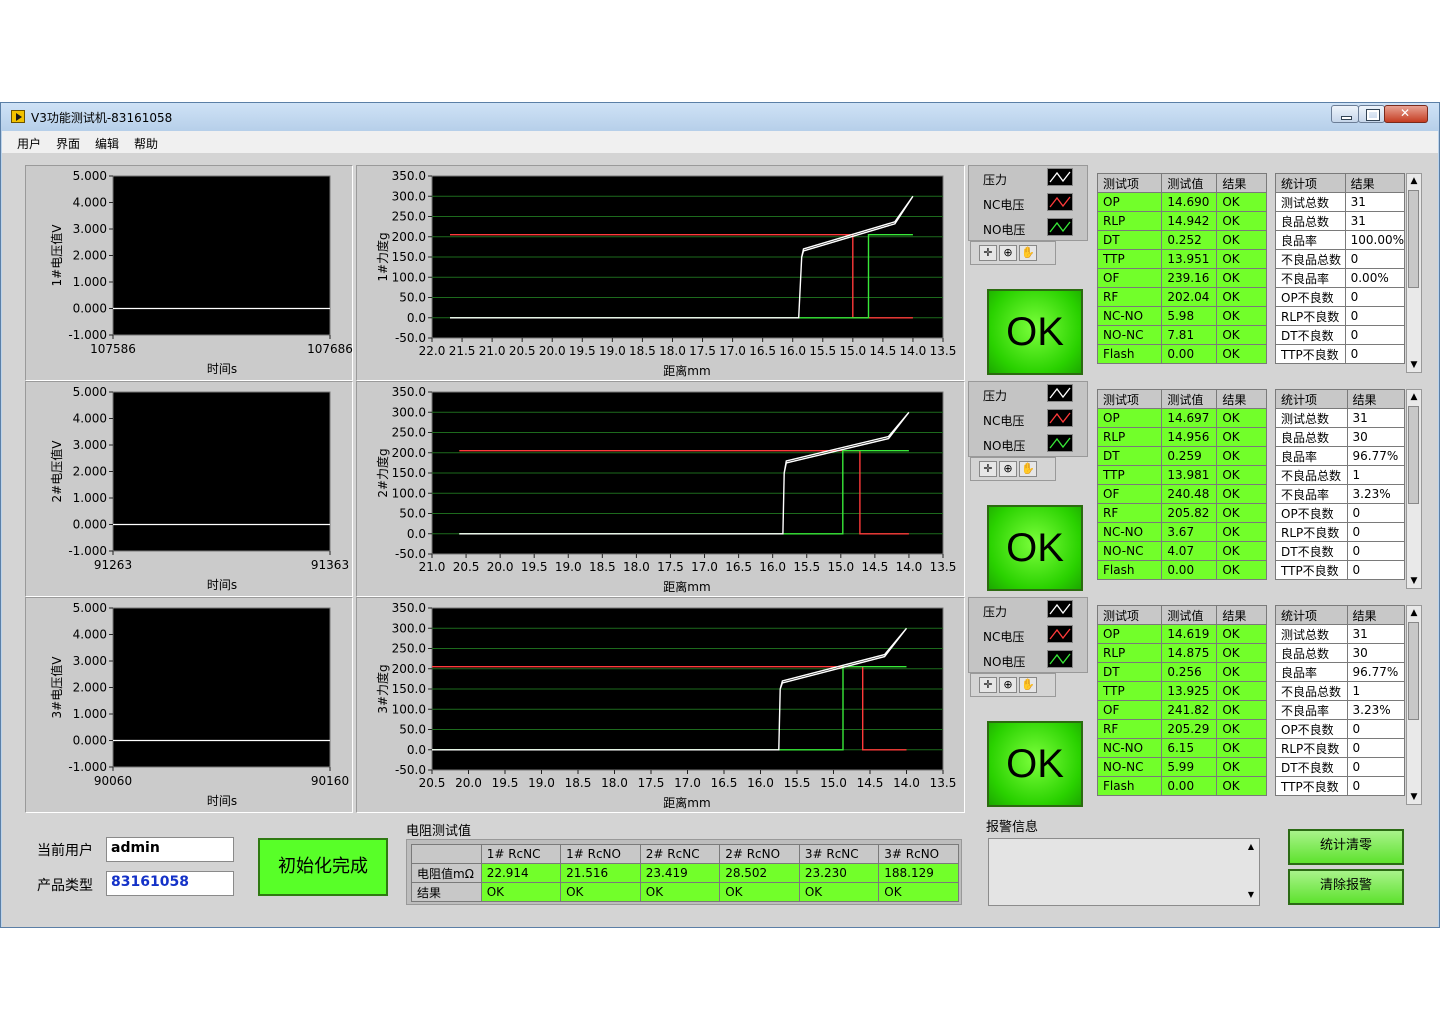 Image resolution: width=1440 pixels, height=1029 pixels. What do you see at coordinates (68, 143) in the screenshot?
I see `menu-view: 界面` at bounding box center [68, 143].